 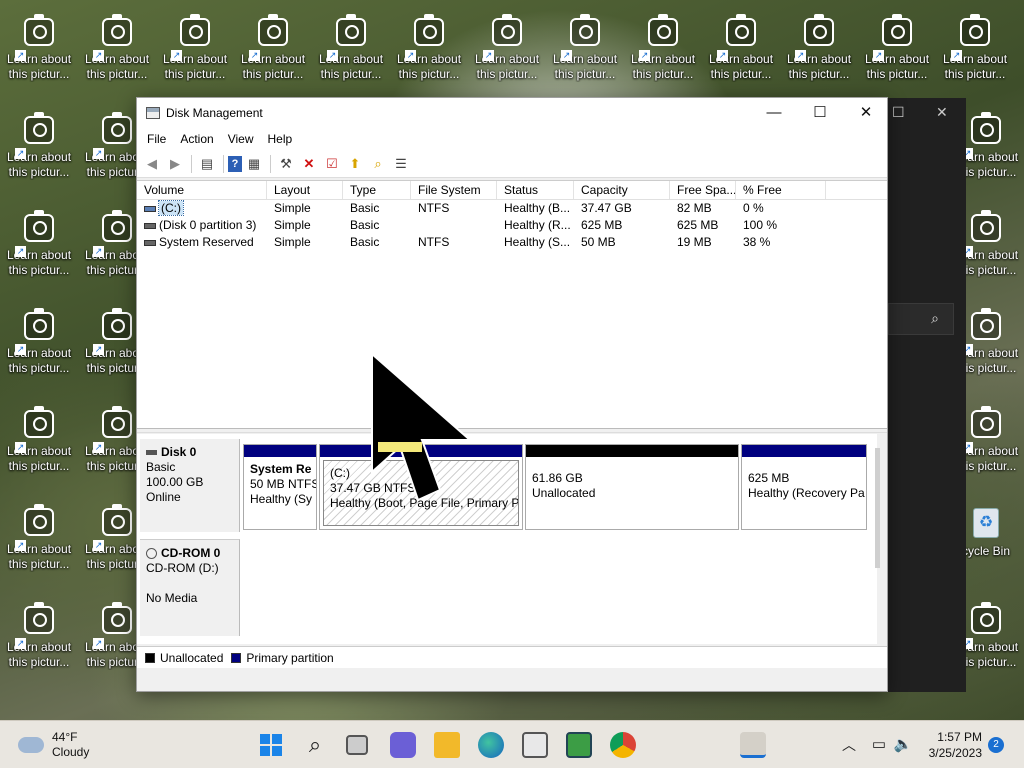 What do you see at coordinates (280, 139) in the screenshot?
I see `menu-help: Help` at bounding box center [280, 139].